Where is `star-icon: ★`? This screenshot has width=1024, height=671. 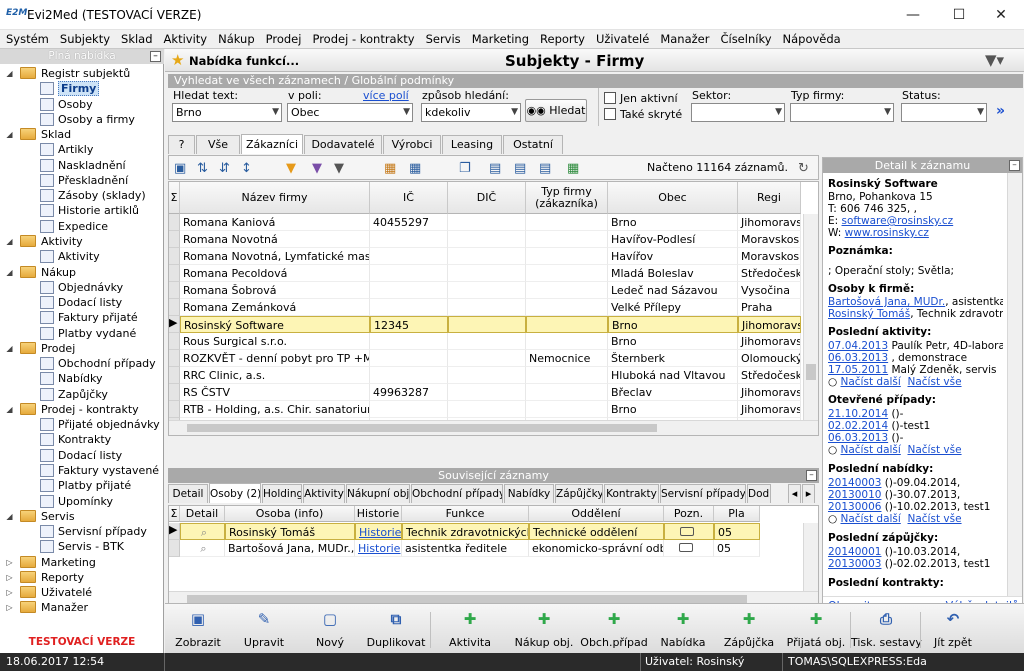
star-icon: ★ is located at coordinates (177, 60).